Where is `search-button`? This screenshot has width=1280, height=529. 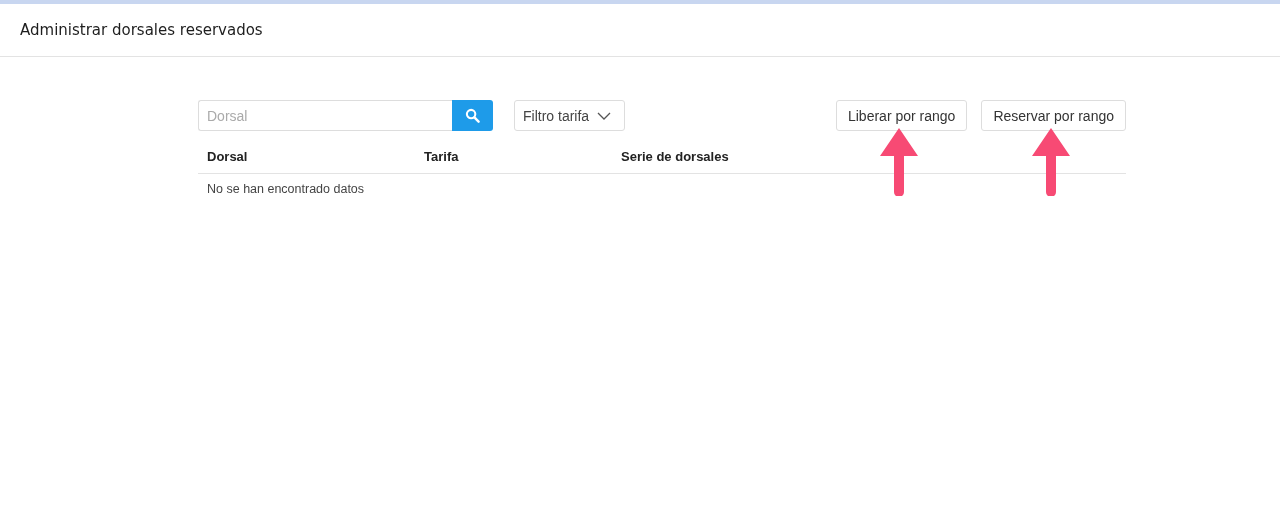
search-button is located at coordinates (472, 115).